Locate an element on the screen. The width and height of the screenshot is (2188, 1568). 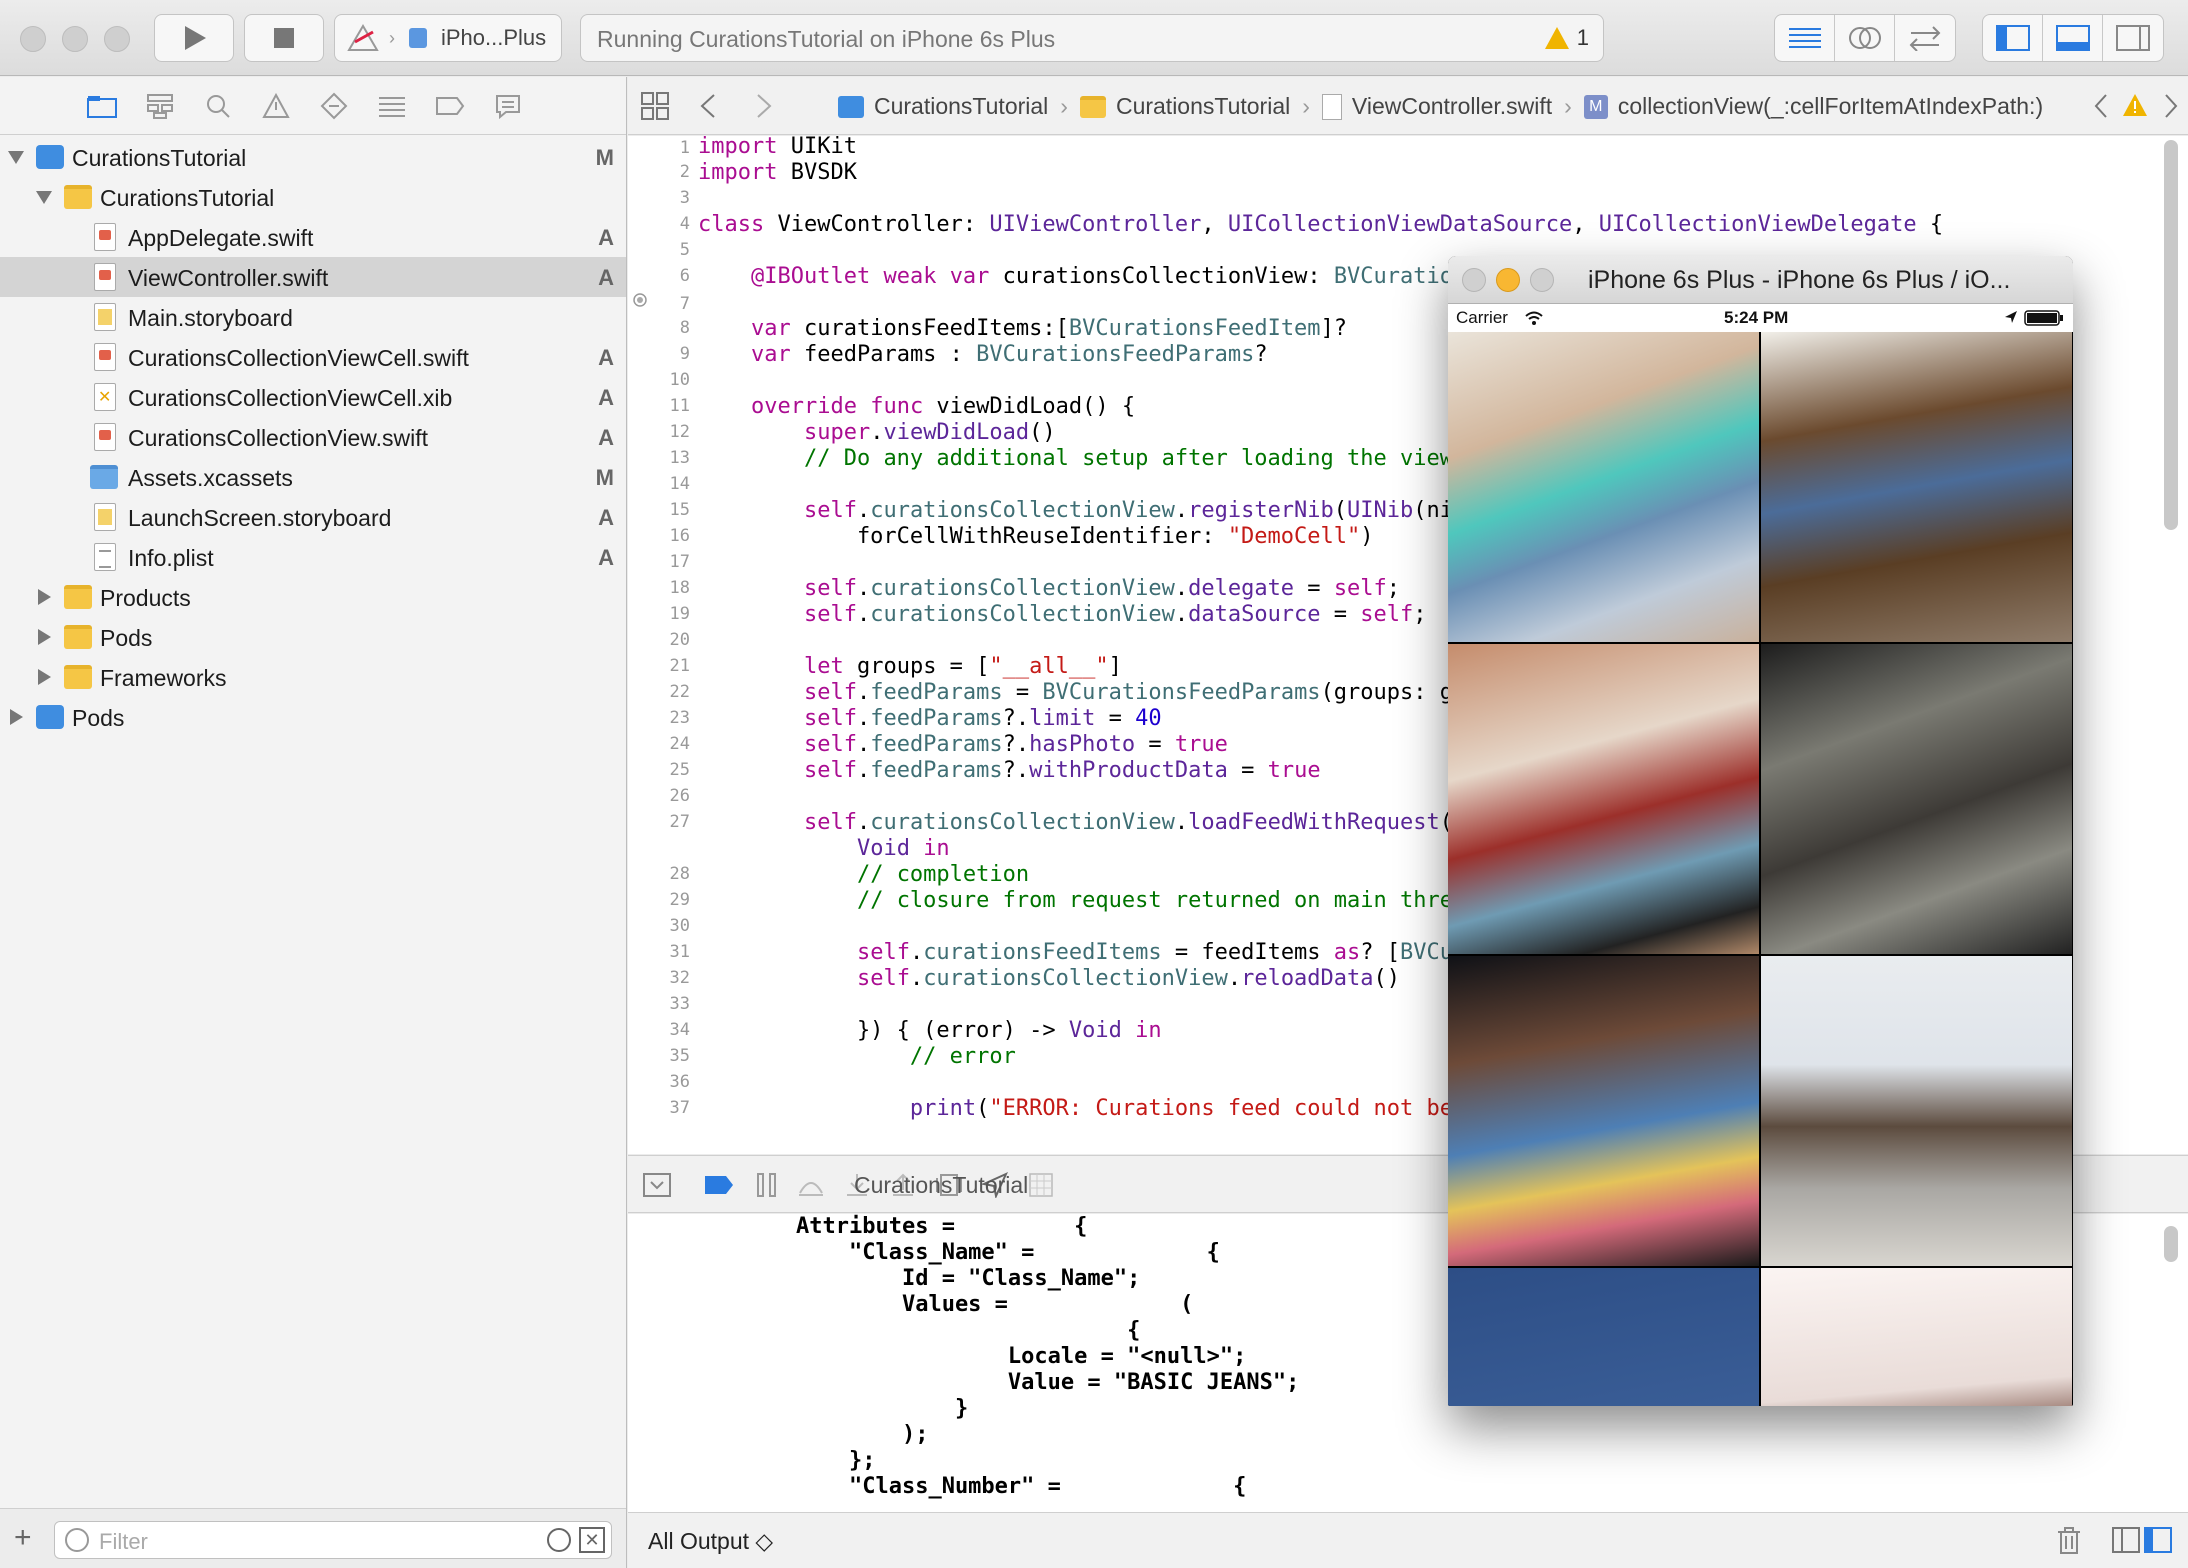
previous-issue-icon is located at coordinates (2101, 106).